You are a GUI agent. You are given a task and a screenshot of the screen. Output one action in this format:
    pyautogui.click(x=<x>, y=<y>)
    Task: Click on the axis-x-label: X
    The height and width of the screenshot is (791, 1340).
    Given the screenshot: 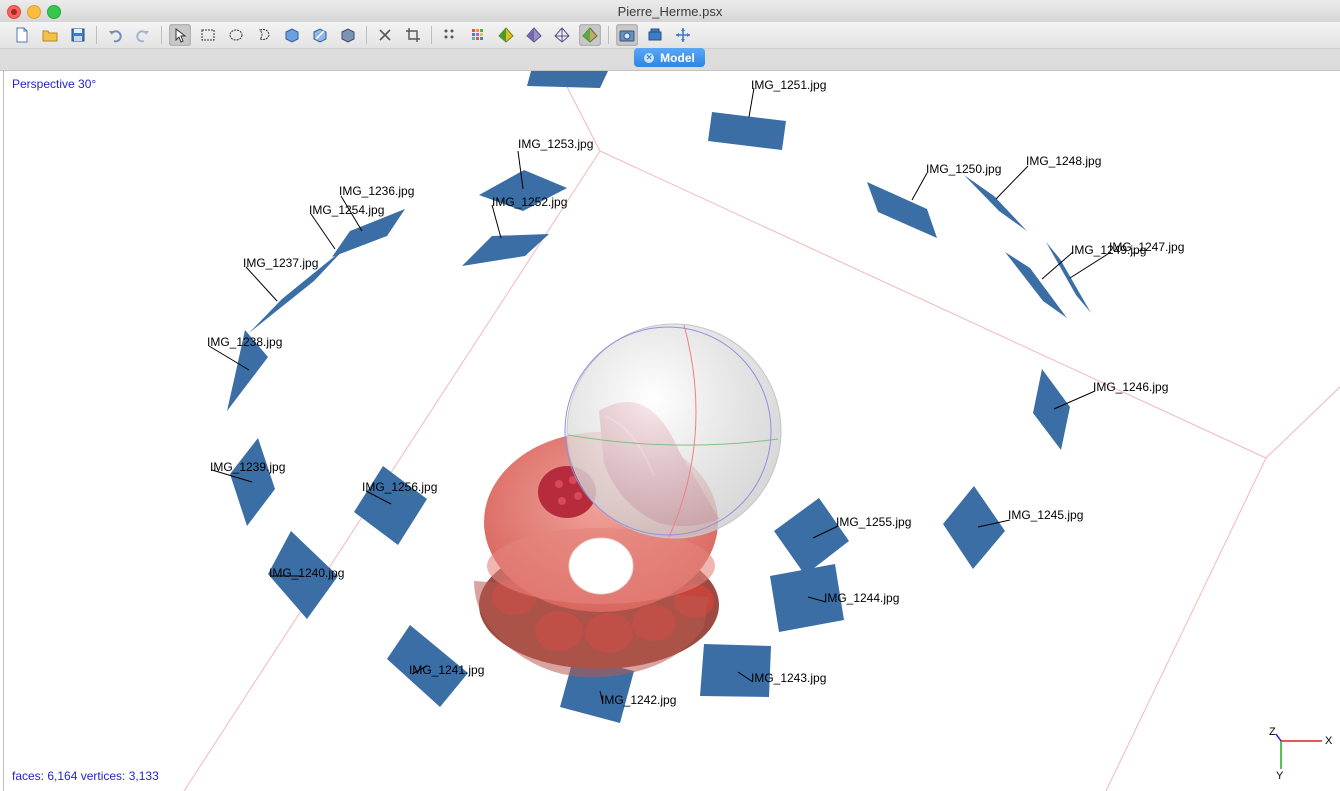 What is the action you would take?
    pyautogui.click(x=1329, y=741)
    